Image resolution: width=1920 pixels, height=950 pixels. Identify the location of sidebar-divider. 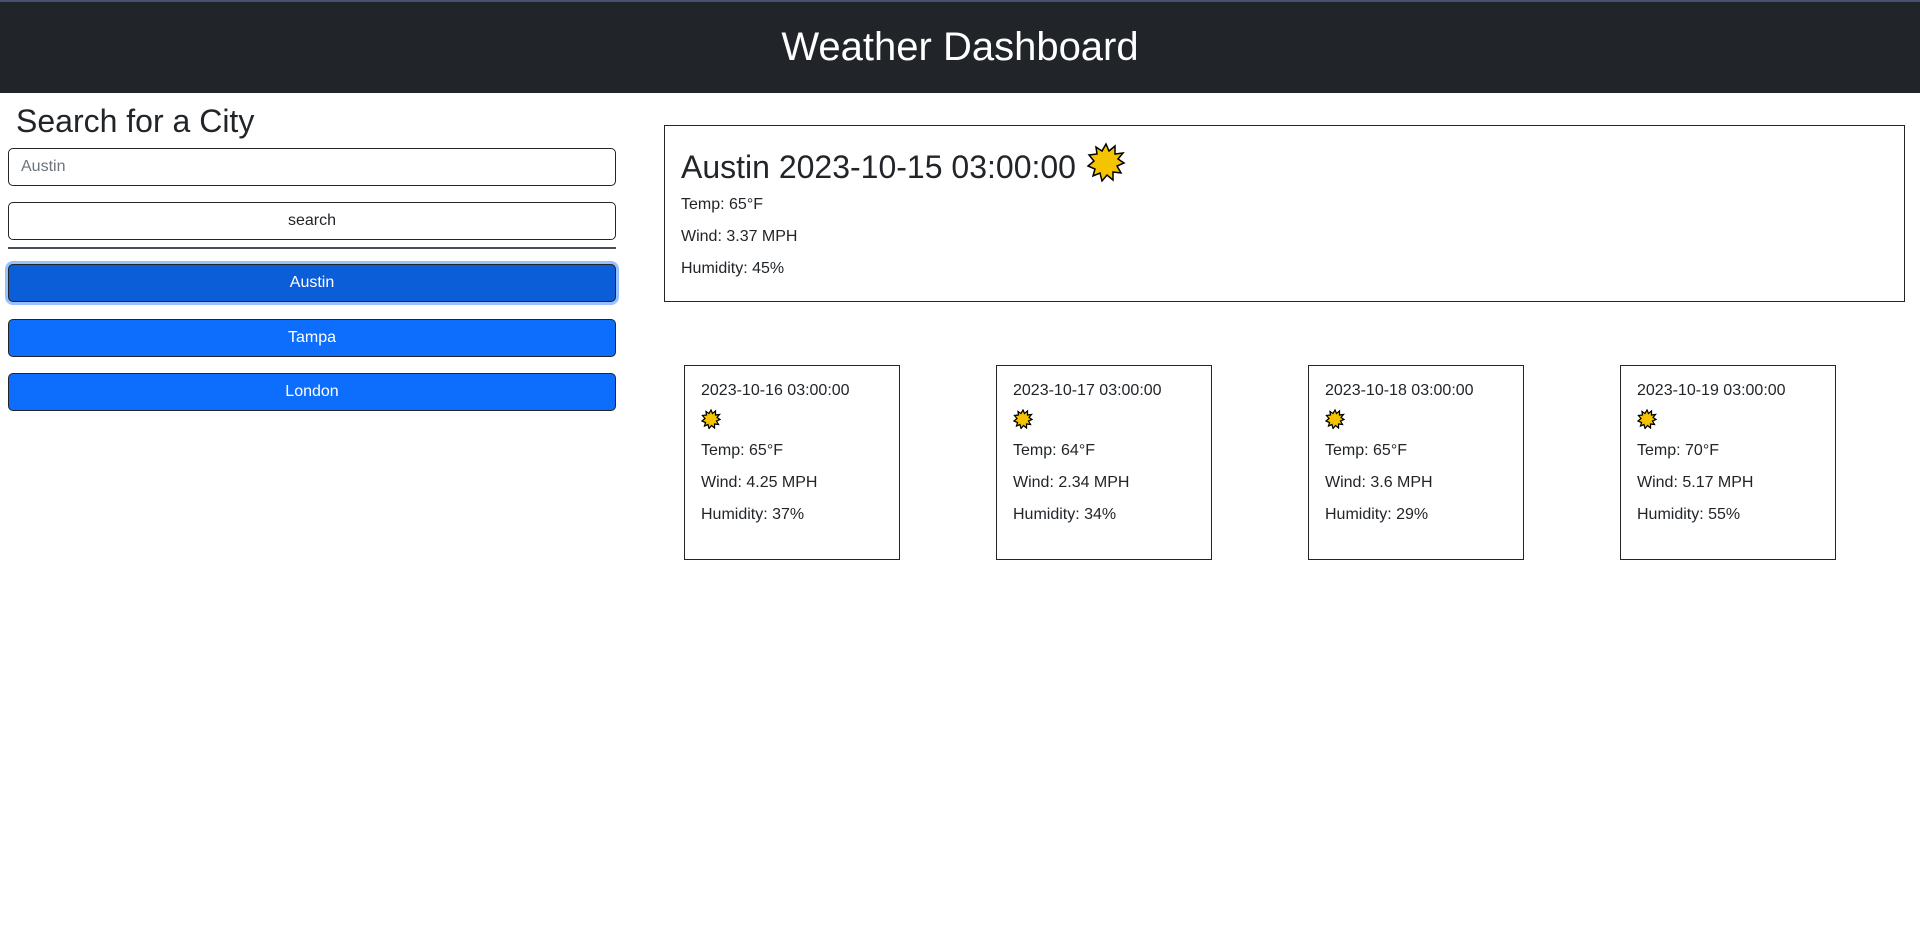
(312, 248).